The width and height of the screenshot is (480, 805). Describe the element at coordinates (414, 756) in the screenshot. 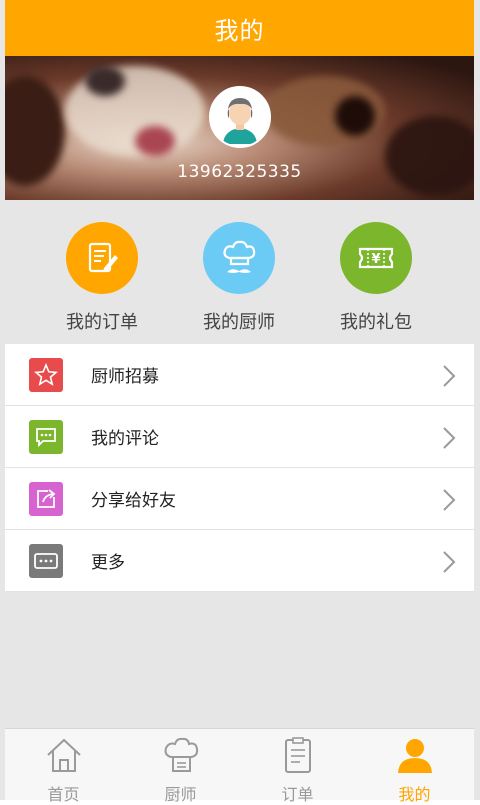

I see `person-icon` at that location.